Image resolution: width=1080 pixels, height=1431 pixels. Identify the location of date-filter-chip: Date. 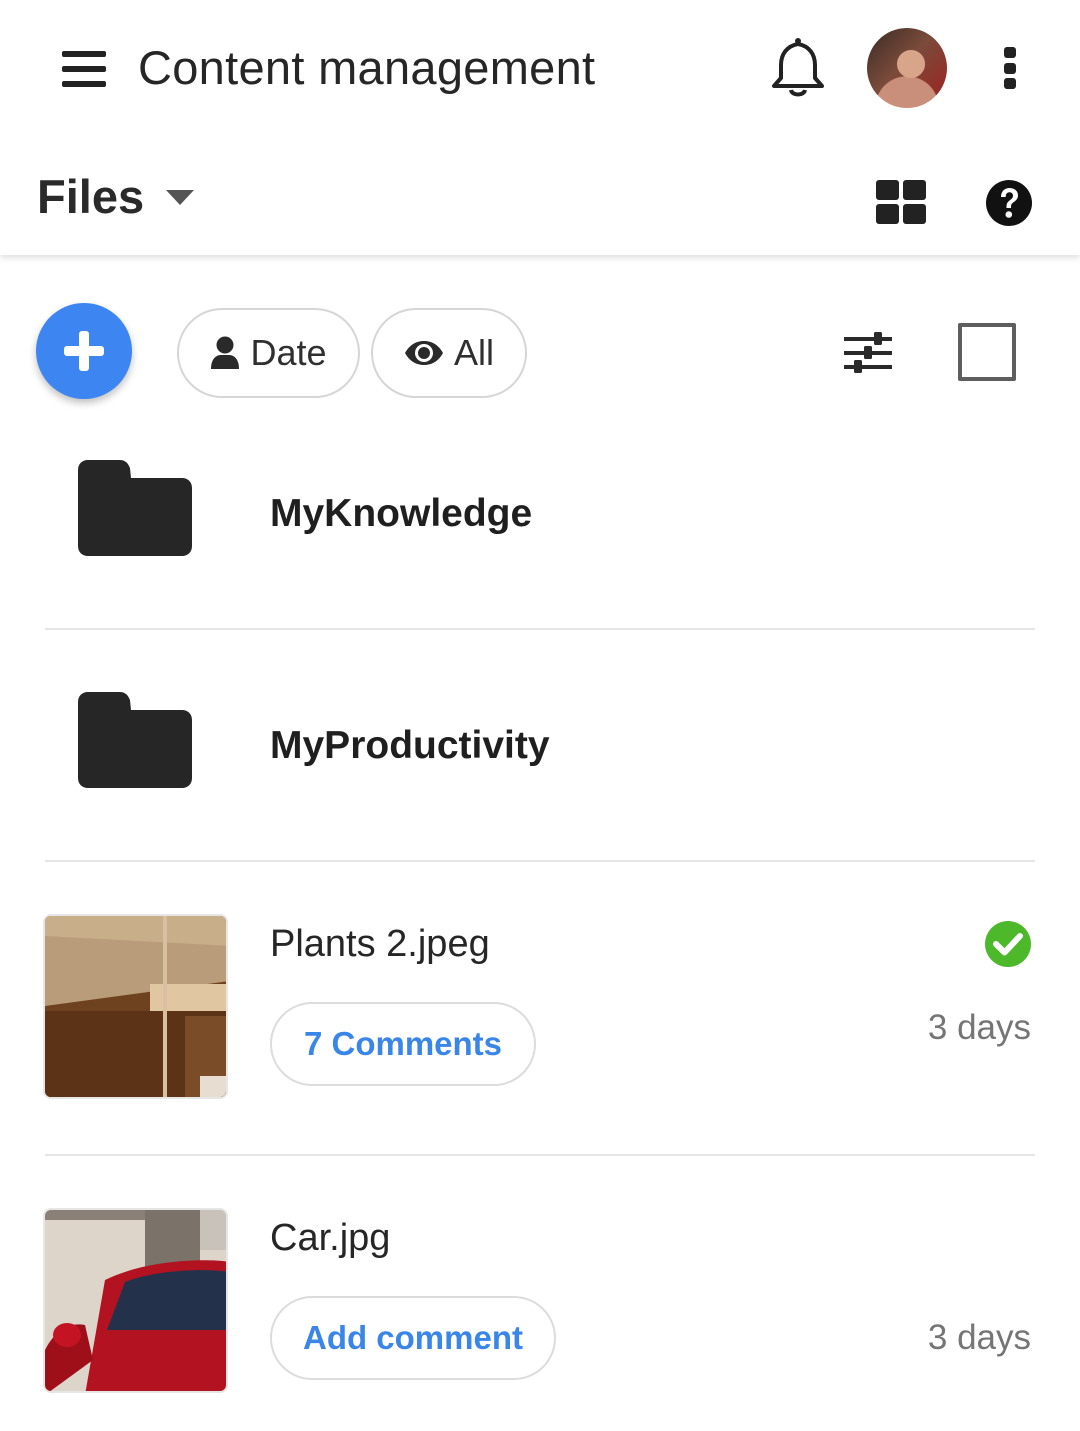
(268, 353).